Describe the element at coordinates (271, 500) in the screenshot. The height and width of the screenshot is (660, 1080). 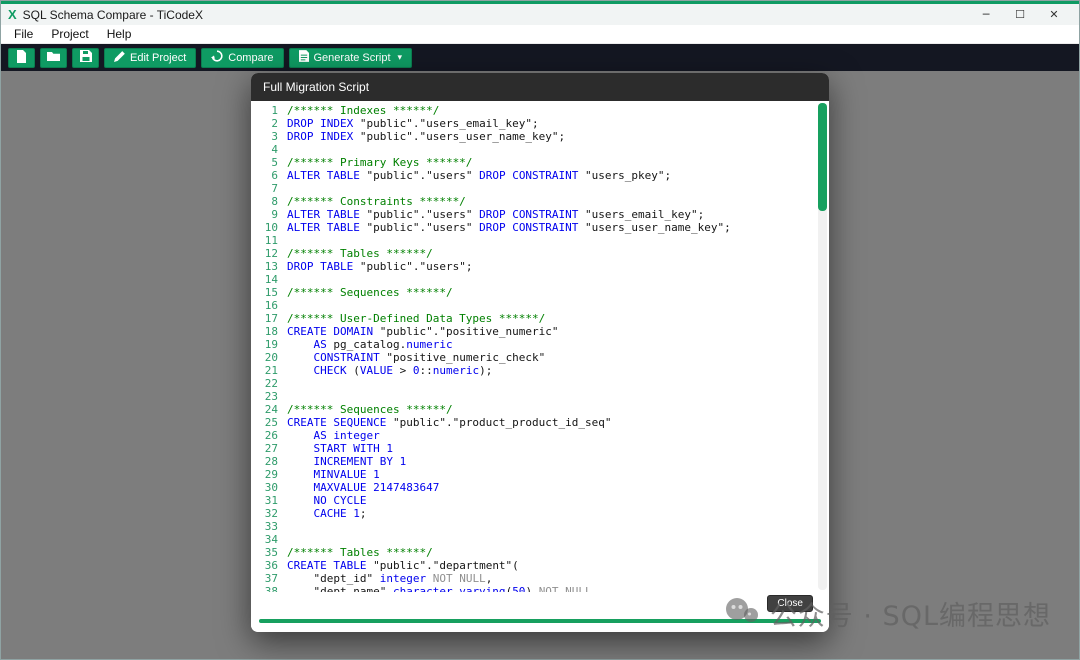
I see `line-number: 31` at that location.